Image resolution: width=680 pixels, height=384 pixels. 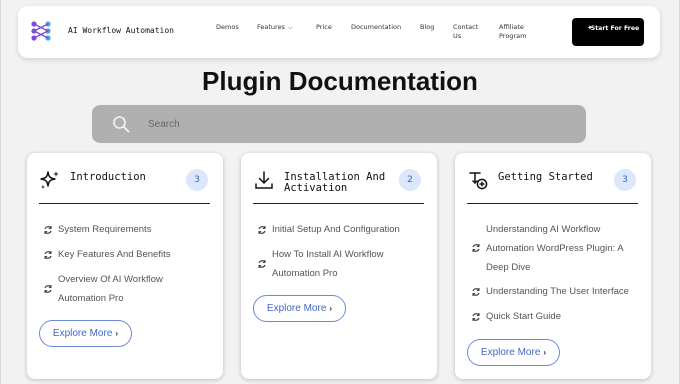 I want to click on doc-link-label: Overview Of AI Workflow Automation Pro, so click(x=110, y=289).